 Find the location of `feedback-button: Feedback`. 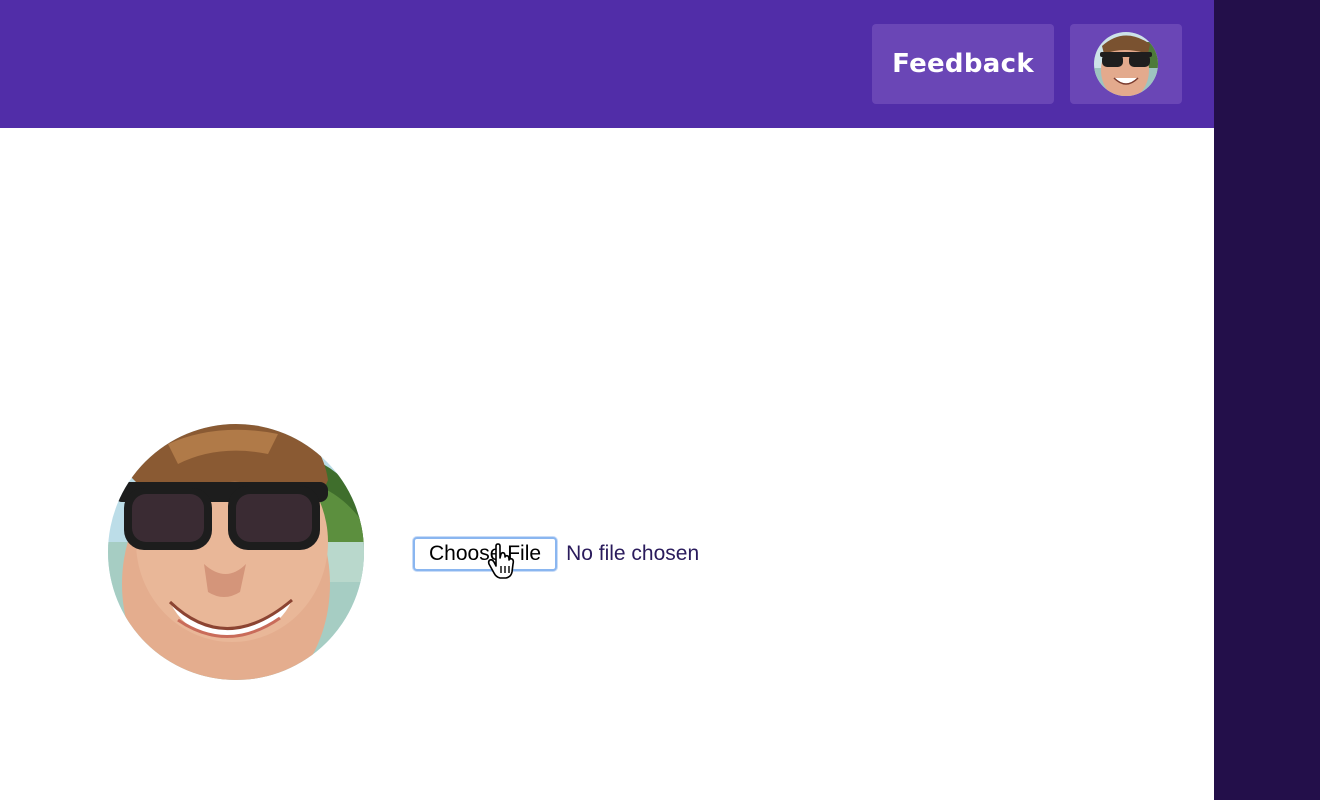

feedback-button: Feedback is located at coordinates (963, 64).